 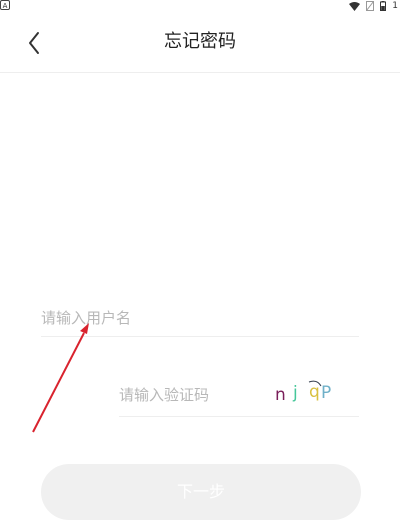 I want to click on username-input, so click(x=200, y=318).